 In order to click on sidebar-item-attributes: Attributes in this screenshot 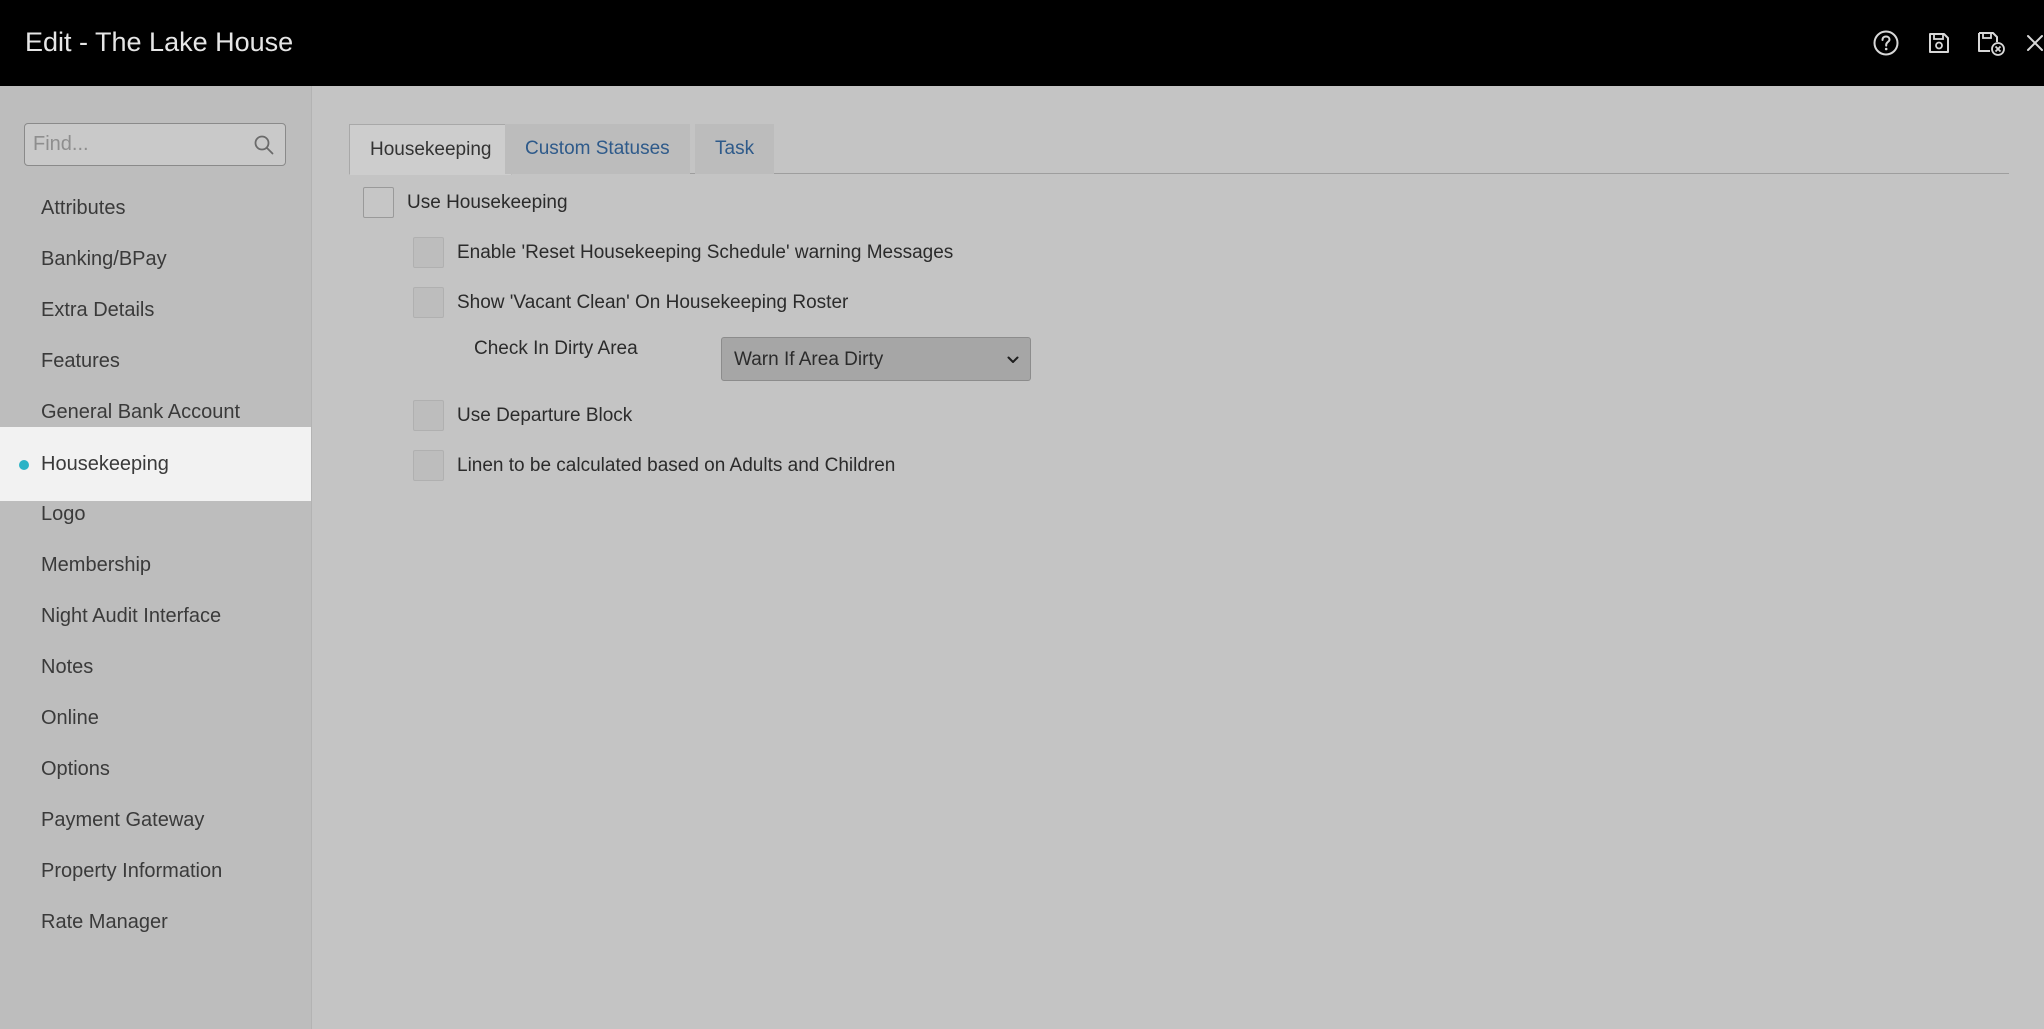, I will do `click(155, 208)`.